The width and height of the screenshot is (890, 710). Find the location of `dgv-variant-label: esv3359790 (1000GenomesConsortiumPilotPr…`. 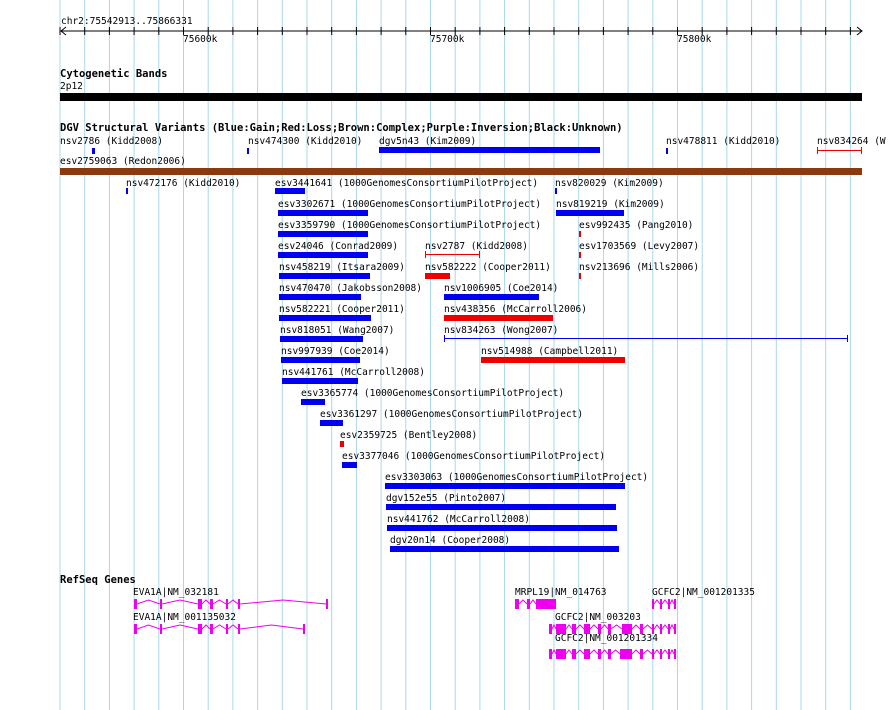

dgv-variant-label: esv3359790 (1000GenomesConsortiumPilotPr… is located at coordinates (409, 225).